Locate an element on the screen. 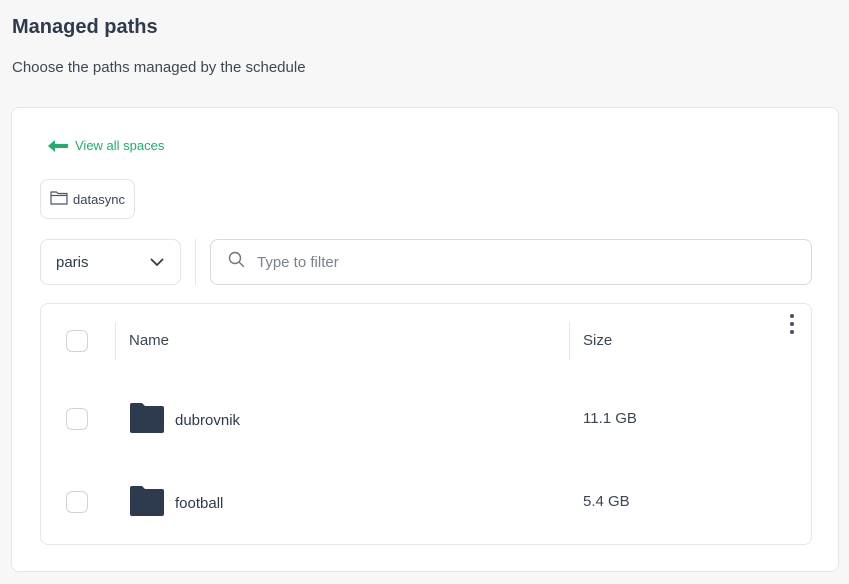 The image size is (849, 584). view-all-spaces-link: View all spaces is located at coordinates (105, 145).